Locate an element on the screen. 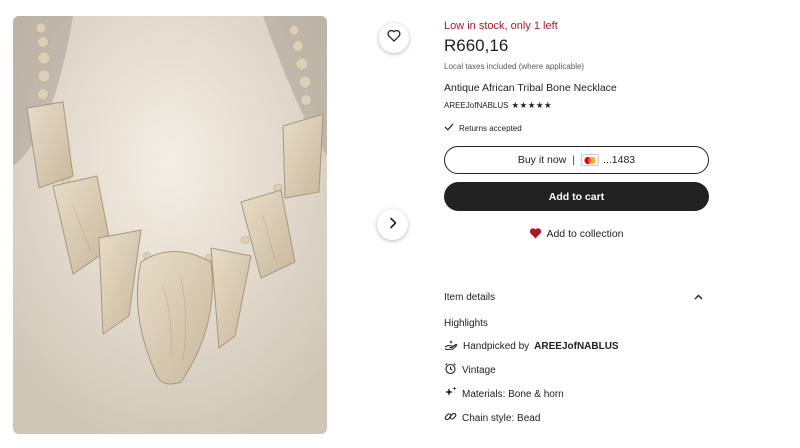  shop-rating: AREEJofNABLUS ★★★★★ is located at coordinates (498, 105).